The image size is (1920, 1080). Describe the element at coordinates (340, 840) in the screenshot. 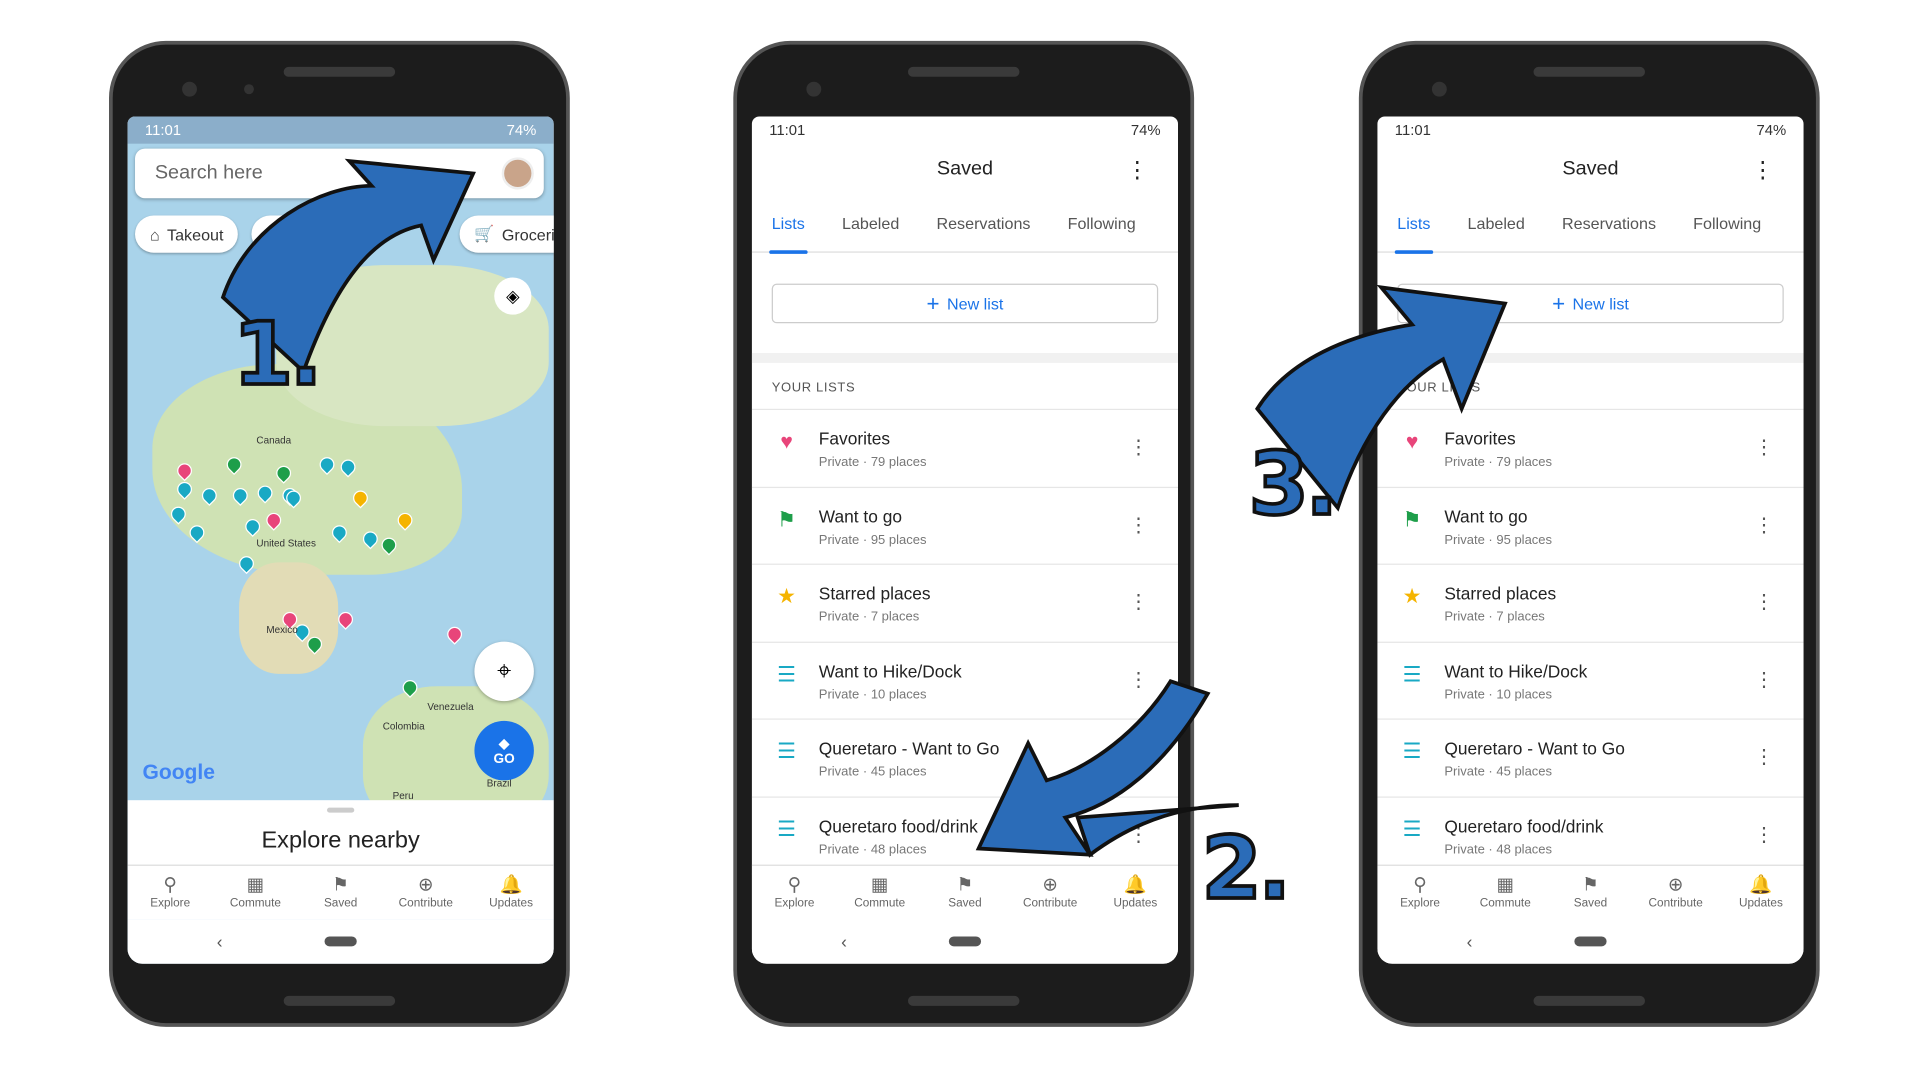

I see `sheet-title: Explore nearby` at that location.